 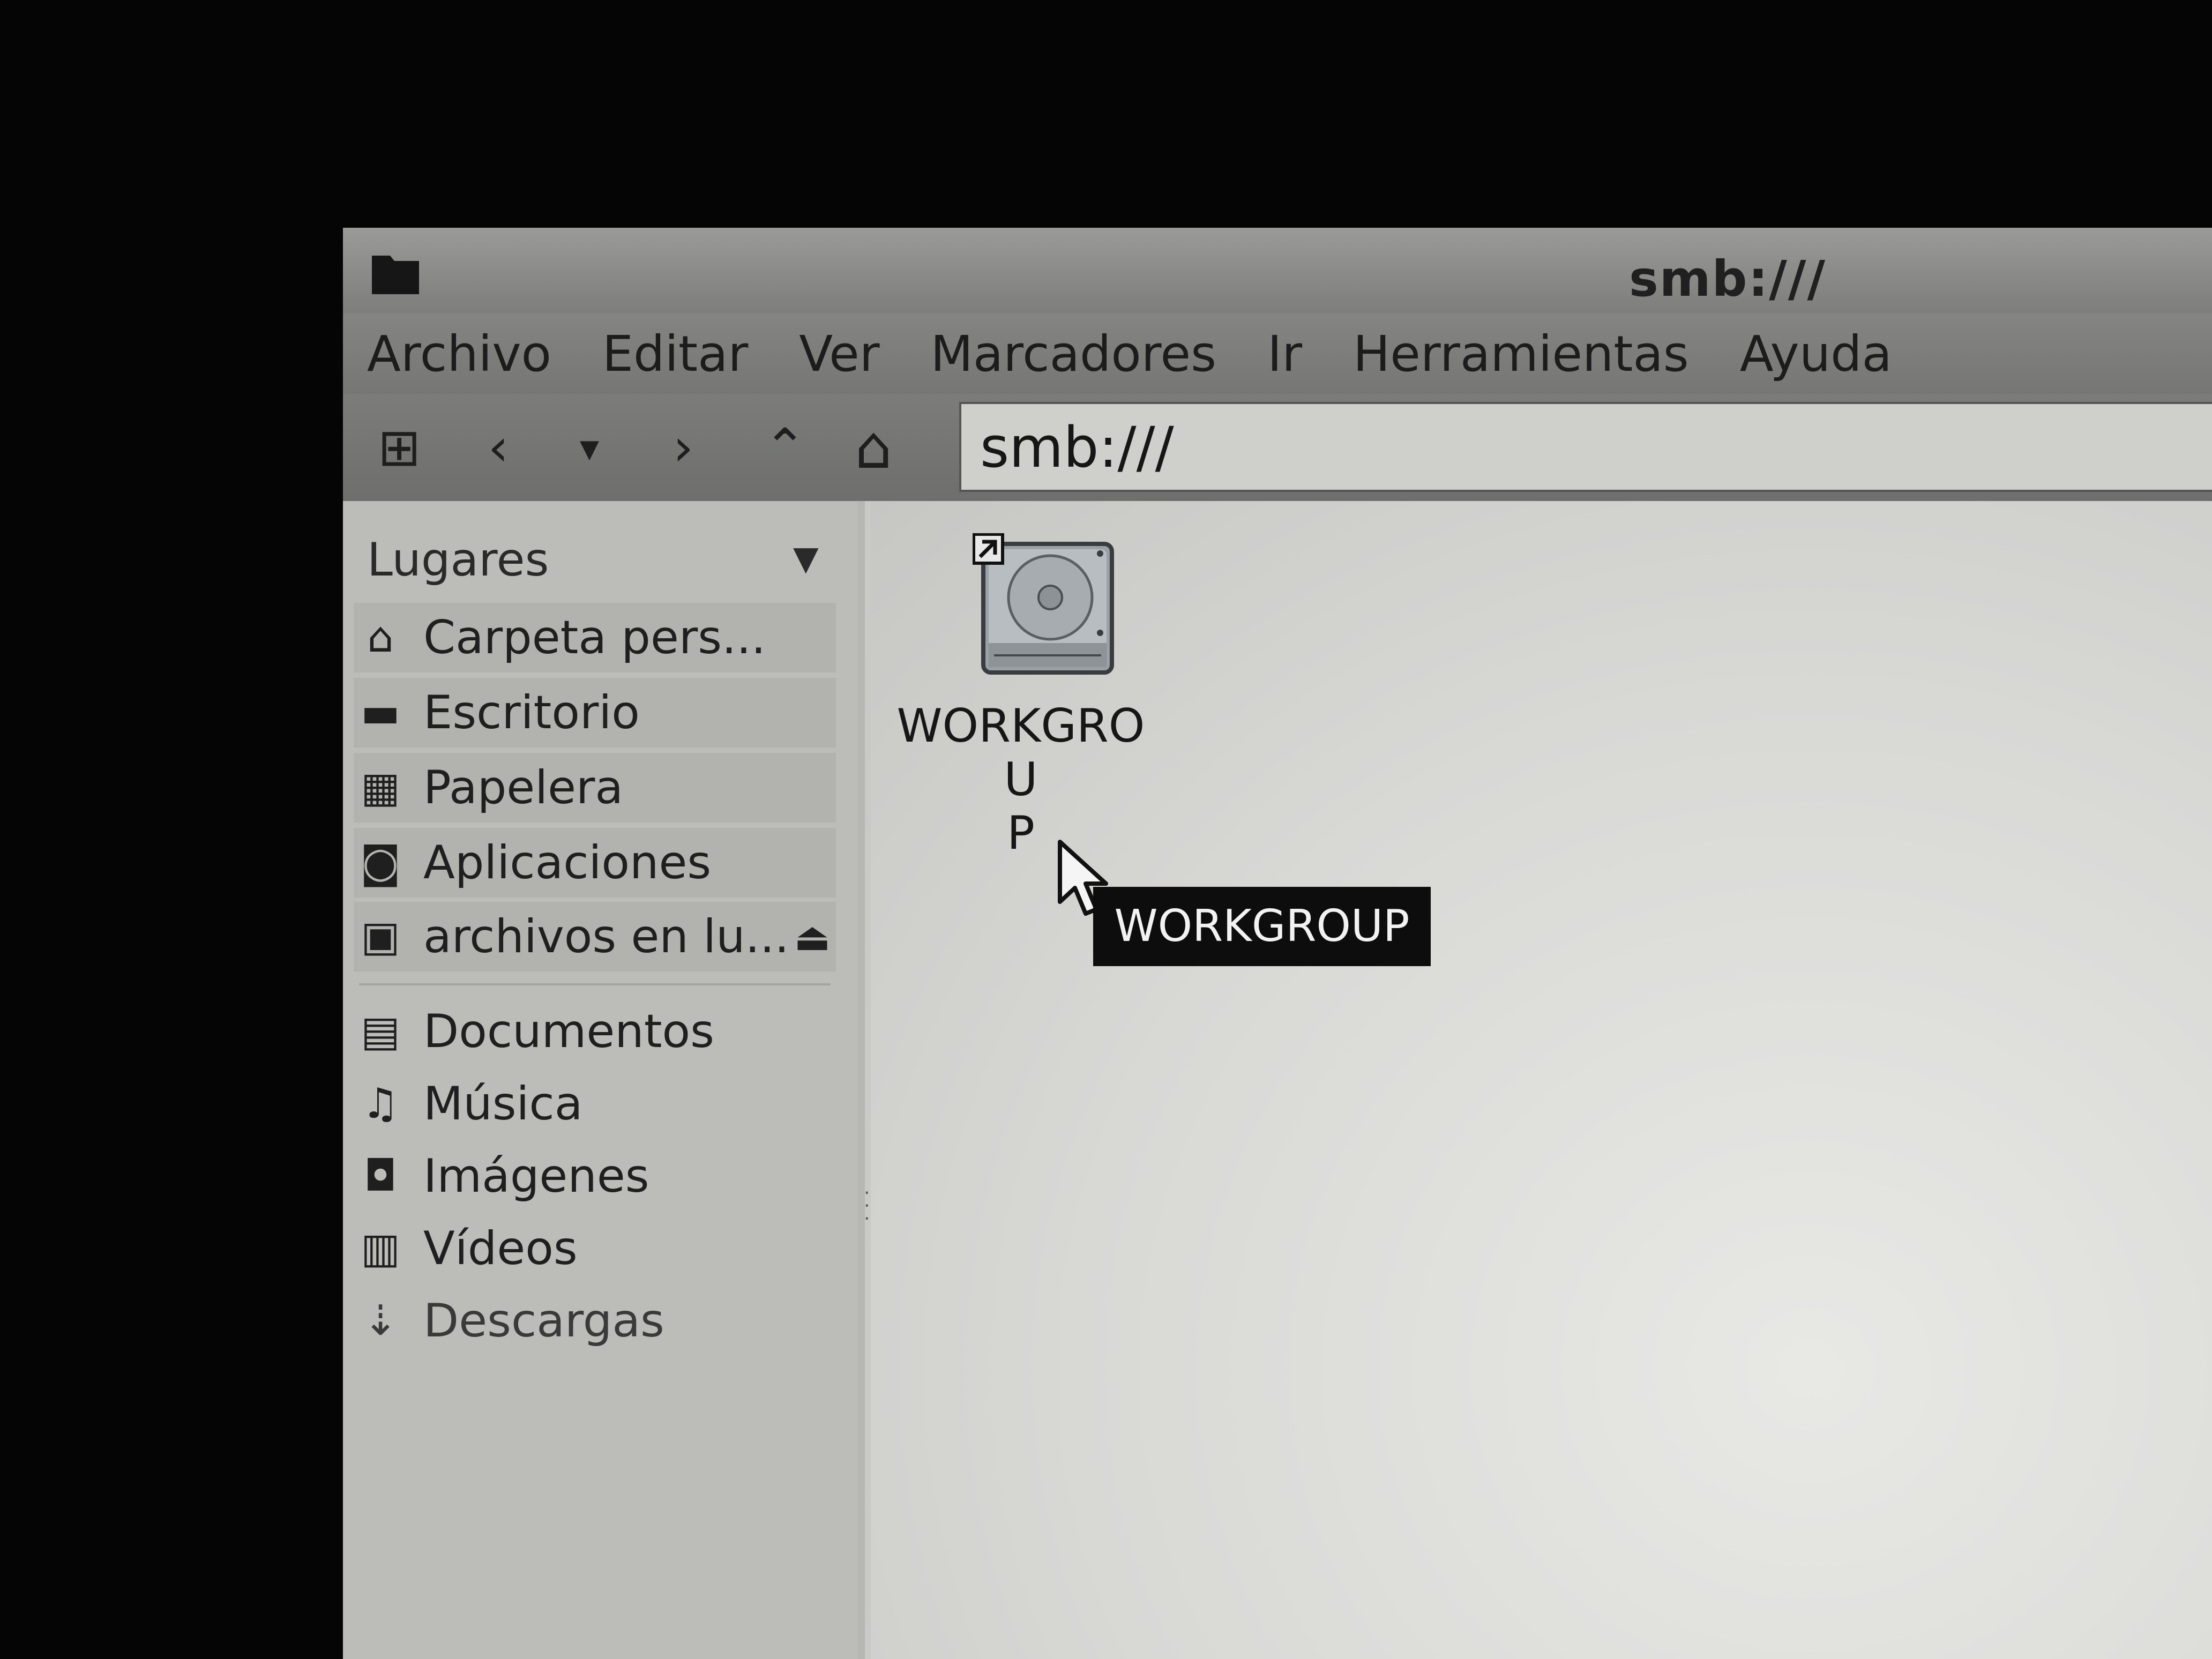 I want to click on location-bar: smb:///, so click(x=1585, y=447).